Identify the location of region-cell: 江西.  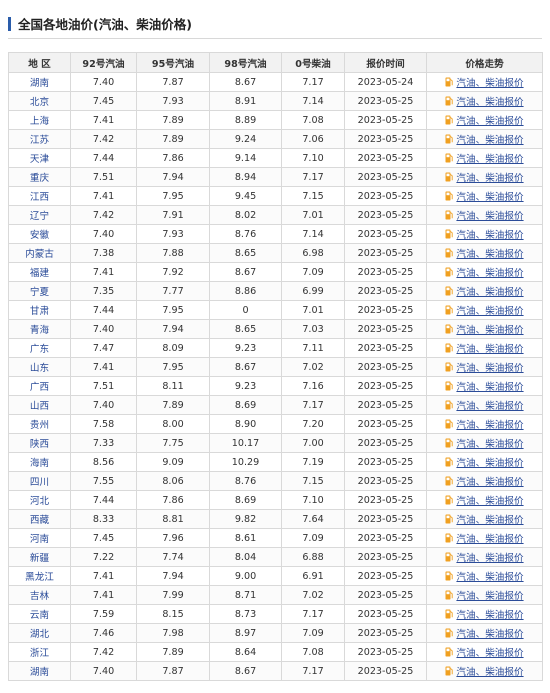
(39, 196).